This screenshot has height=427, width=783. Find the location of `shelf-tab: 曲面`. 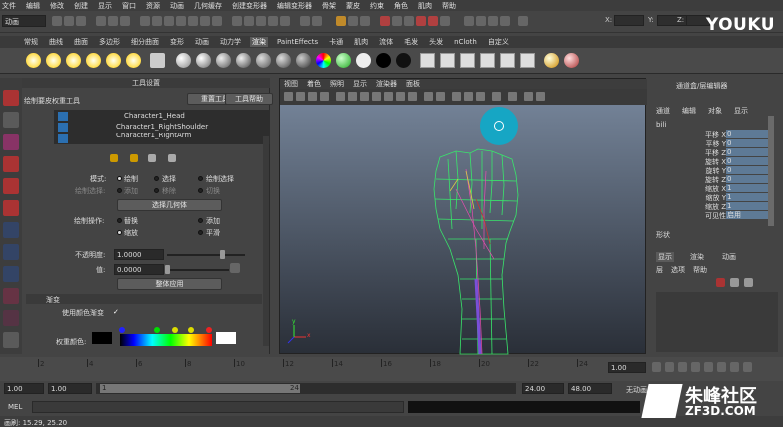

shelf-tab: 曲面 is located at coordinates (81, 42).